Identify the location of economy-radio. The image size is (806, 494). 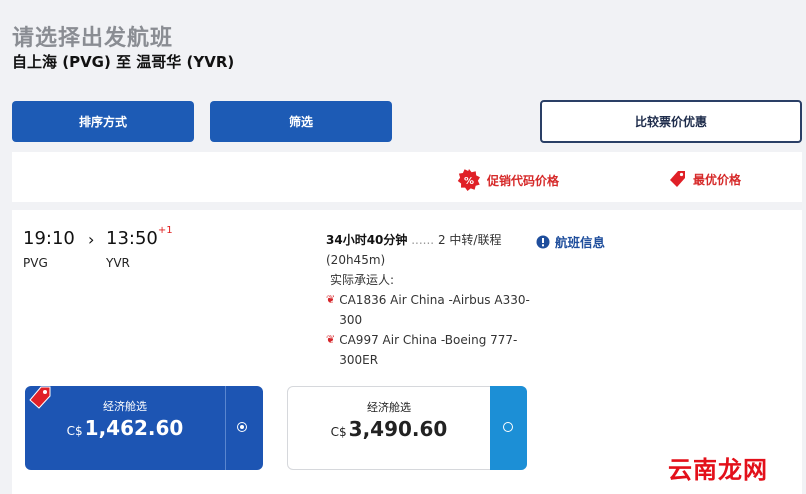
(242, 427).